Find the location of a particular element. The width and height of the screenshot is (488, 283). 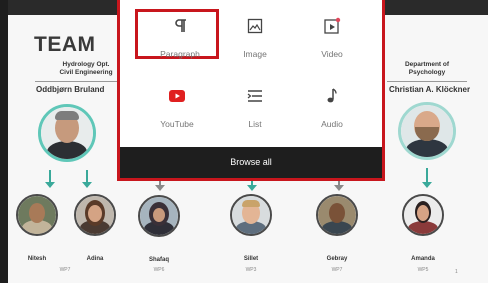

left-department-label: Hydrology Opt. Civil Engineering is located at coordinates (86, 69).